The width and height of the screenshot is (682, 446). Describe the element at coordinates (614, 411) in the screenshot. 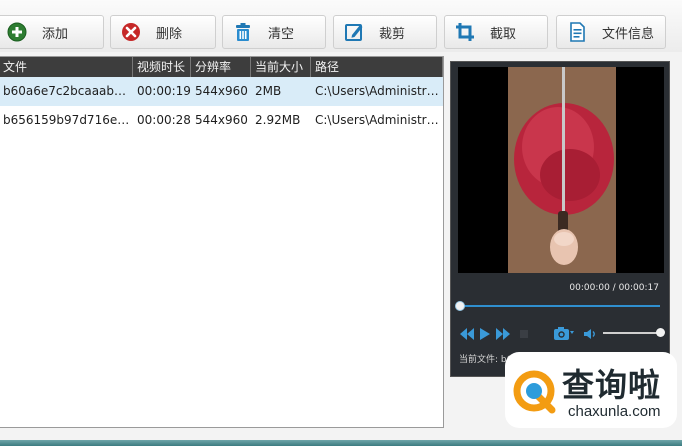

I see `watermark-url: chaxunla.com` at that location.